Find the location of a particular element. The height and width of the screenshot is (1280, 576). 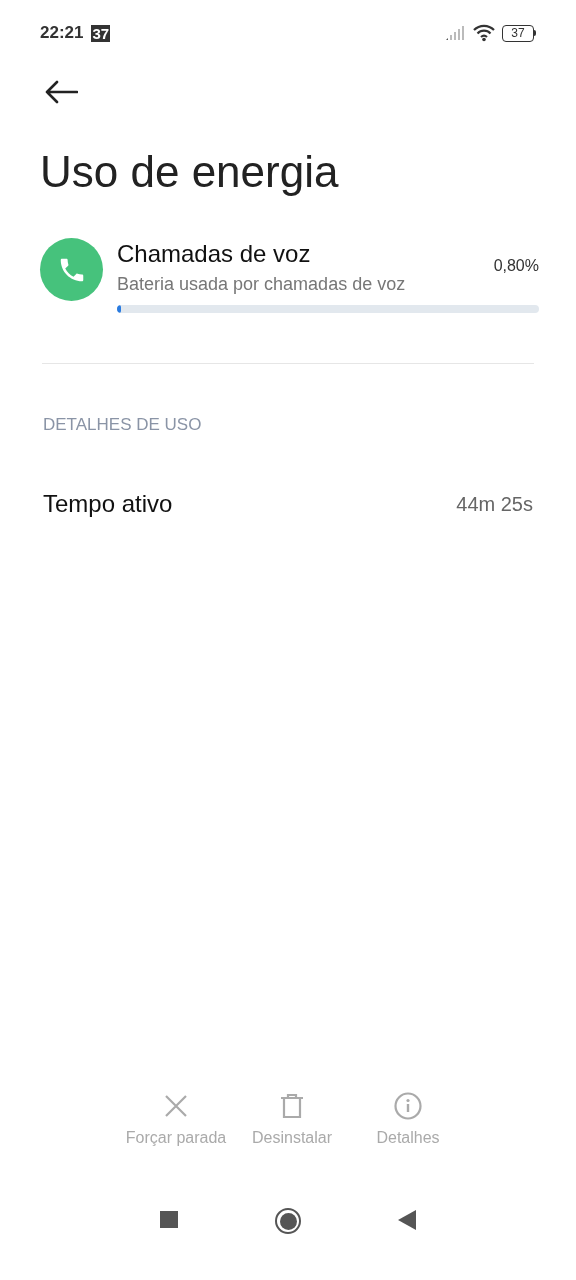

action-button: Detalhes is located at coordinates (408, 1121).